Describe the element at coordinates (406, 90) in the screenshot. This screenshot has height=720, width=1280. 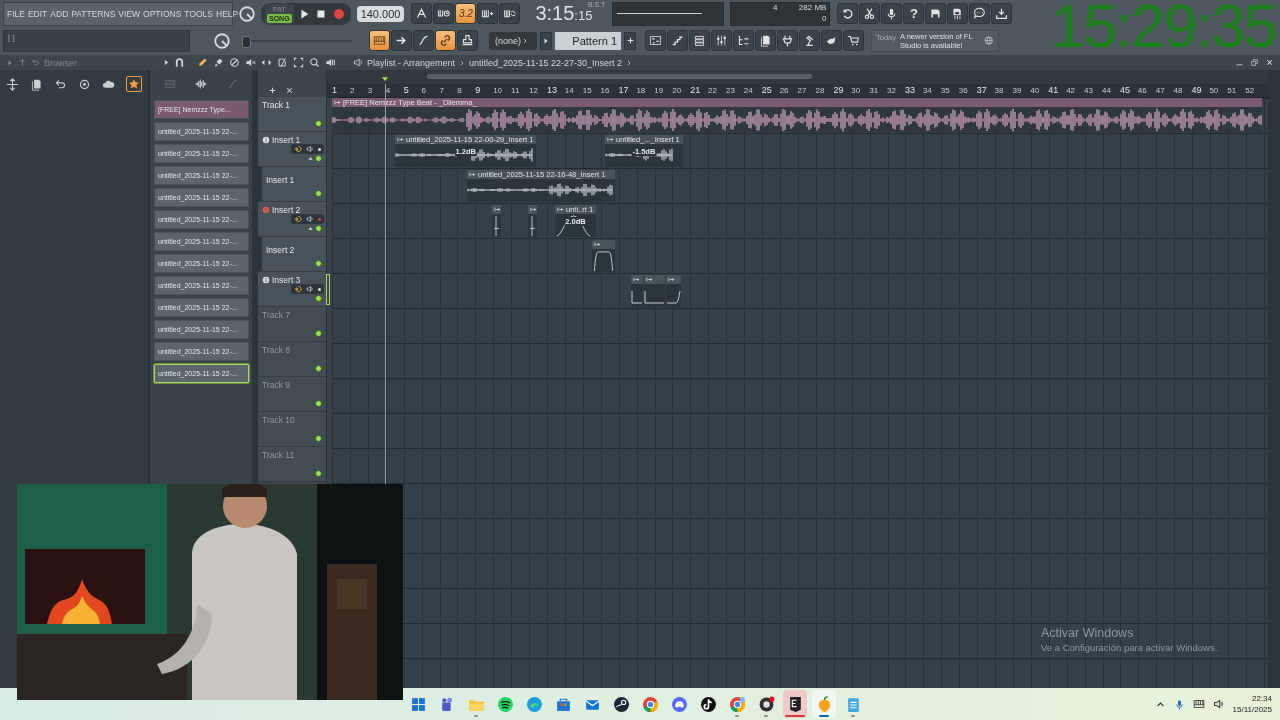
I see `bar-number: 5` at that location.